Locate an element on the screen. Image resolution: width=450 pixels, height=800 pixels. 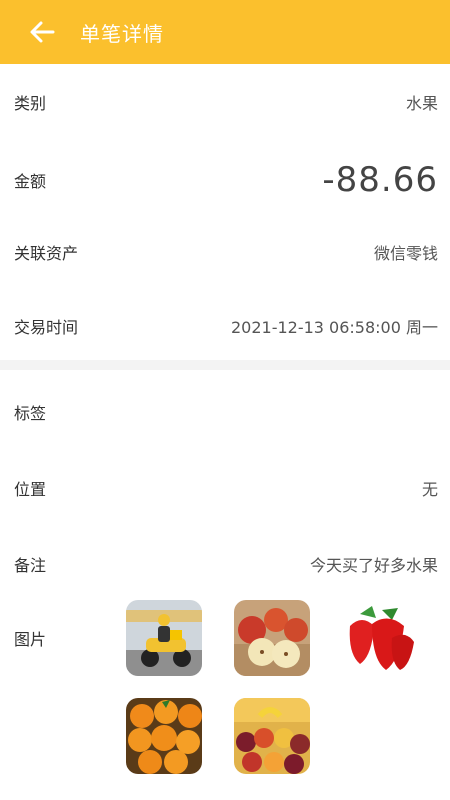
tags-row: 标签 is located at coordinates (225, 412).